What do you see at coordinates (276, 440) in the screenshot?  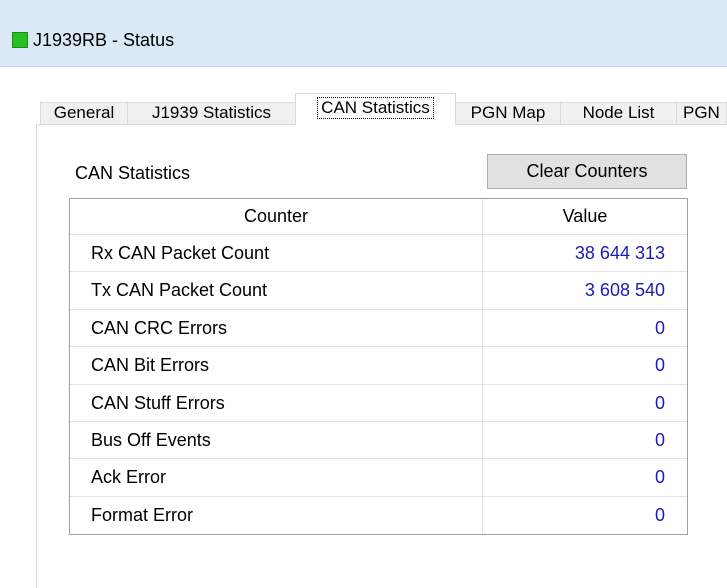 I see `counter-name: Bus Off Events` at bounding box center [276, 440].